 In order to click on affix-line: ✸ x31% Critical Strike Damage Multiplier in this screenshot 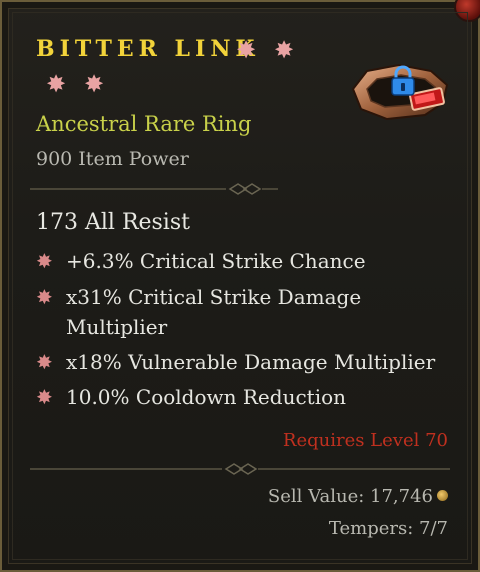, I will do `click(206, 312)`.